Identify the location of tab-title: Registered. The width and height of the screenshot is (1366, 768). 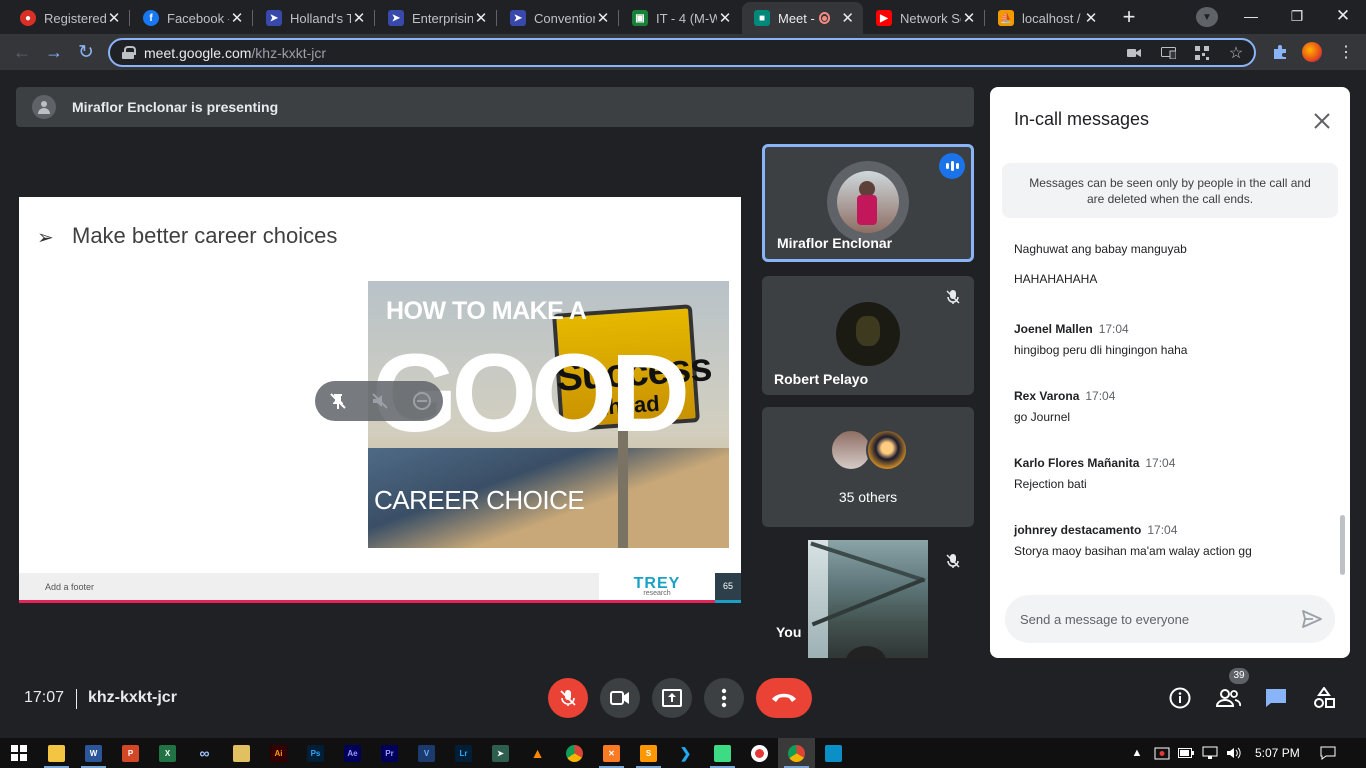
(75, 18).